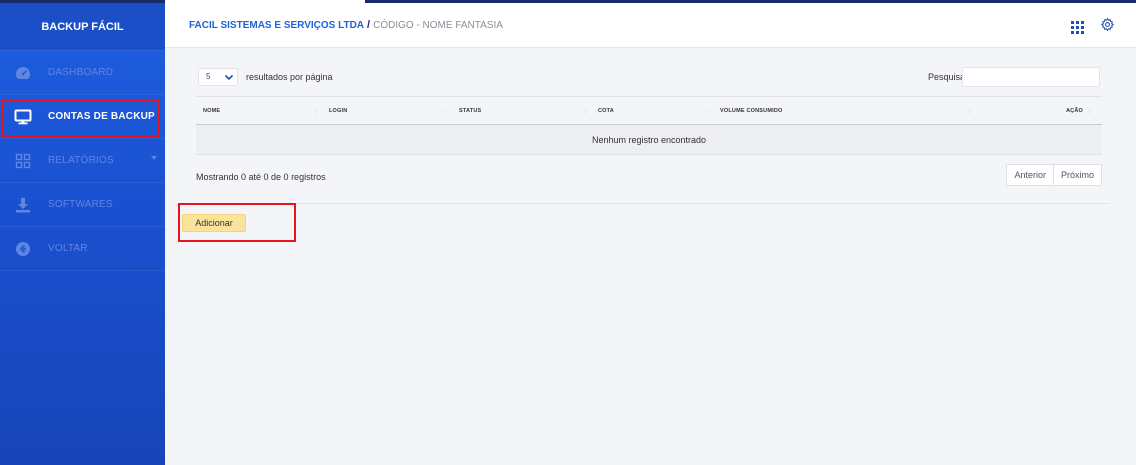 The height and width of the screenshot is (465, 1136). What do you see at coordinates (218, 77) in the screenshot?
I see `page-length-select: 5` at bounding box center [218, 77].